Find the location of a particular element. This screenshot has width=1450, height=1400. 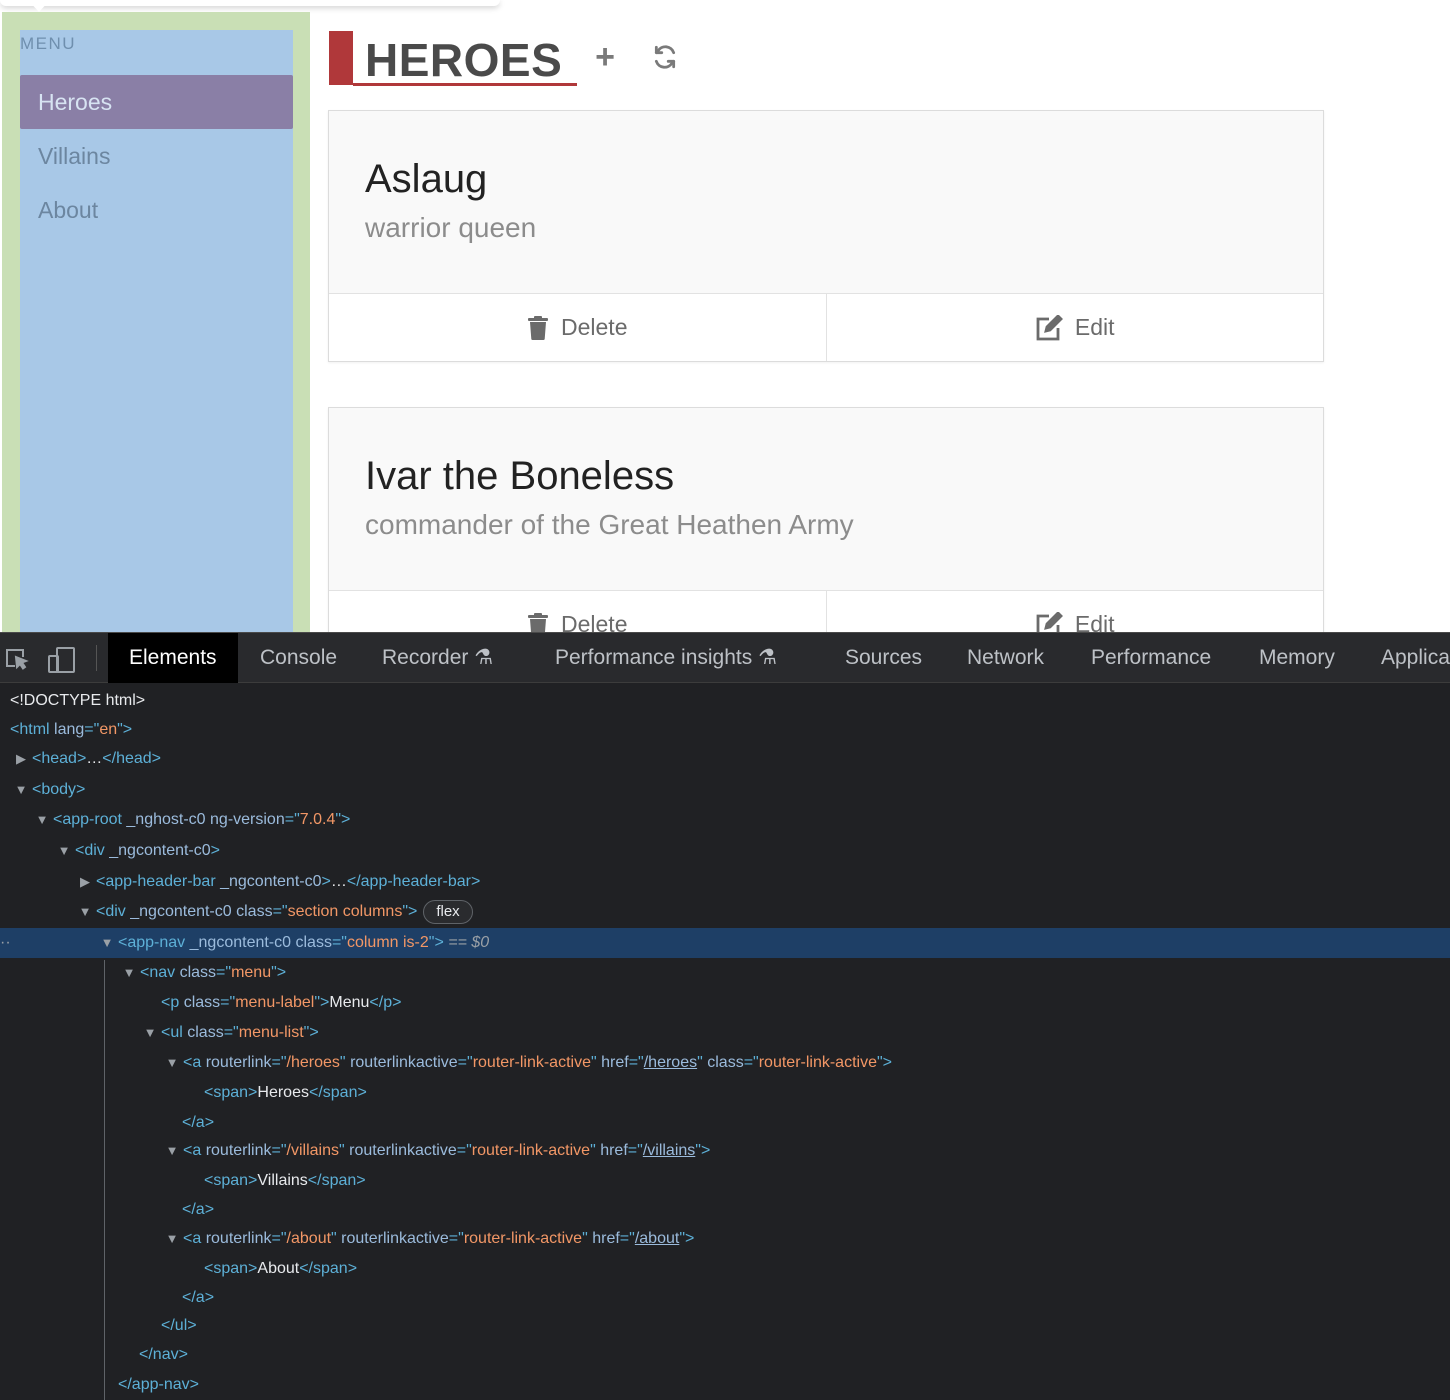

menu-item-heroes: Heroes is located at coordinates (156, 102).